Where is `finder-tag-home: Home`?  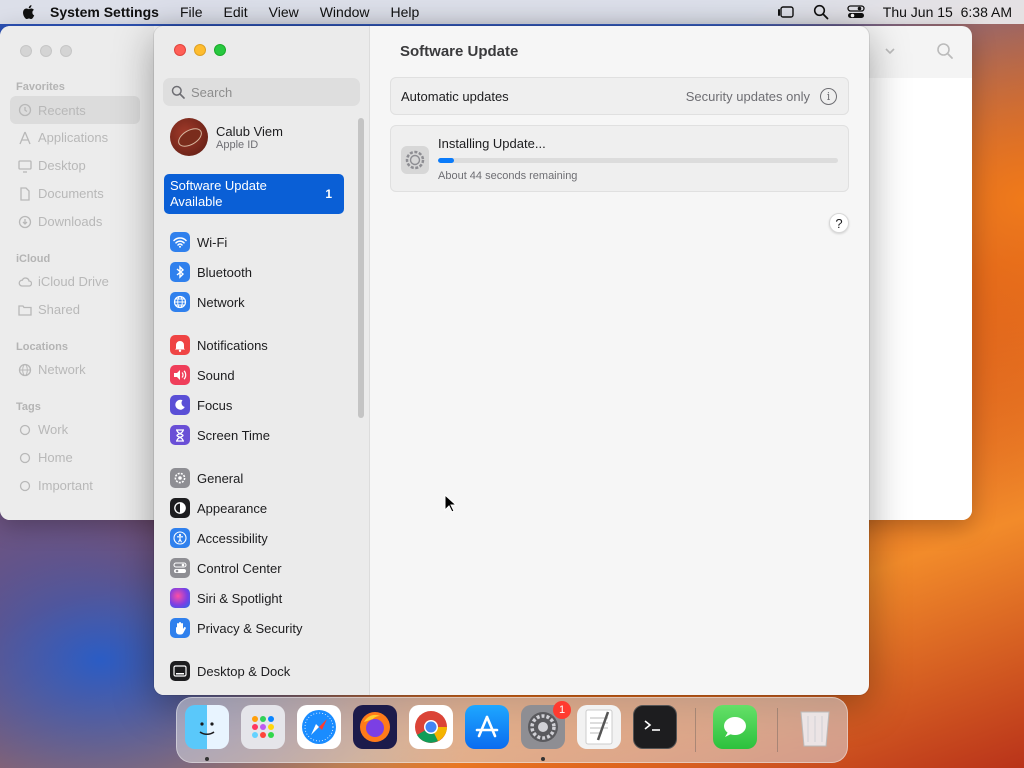 finder-tag-home: Home is located at coordinates (45, 457).